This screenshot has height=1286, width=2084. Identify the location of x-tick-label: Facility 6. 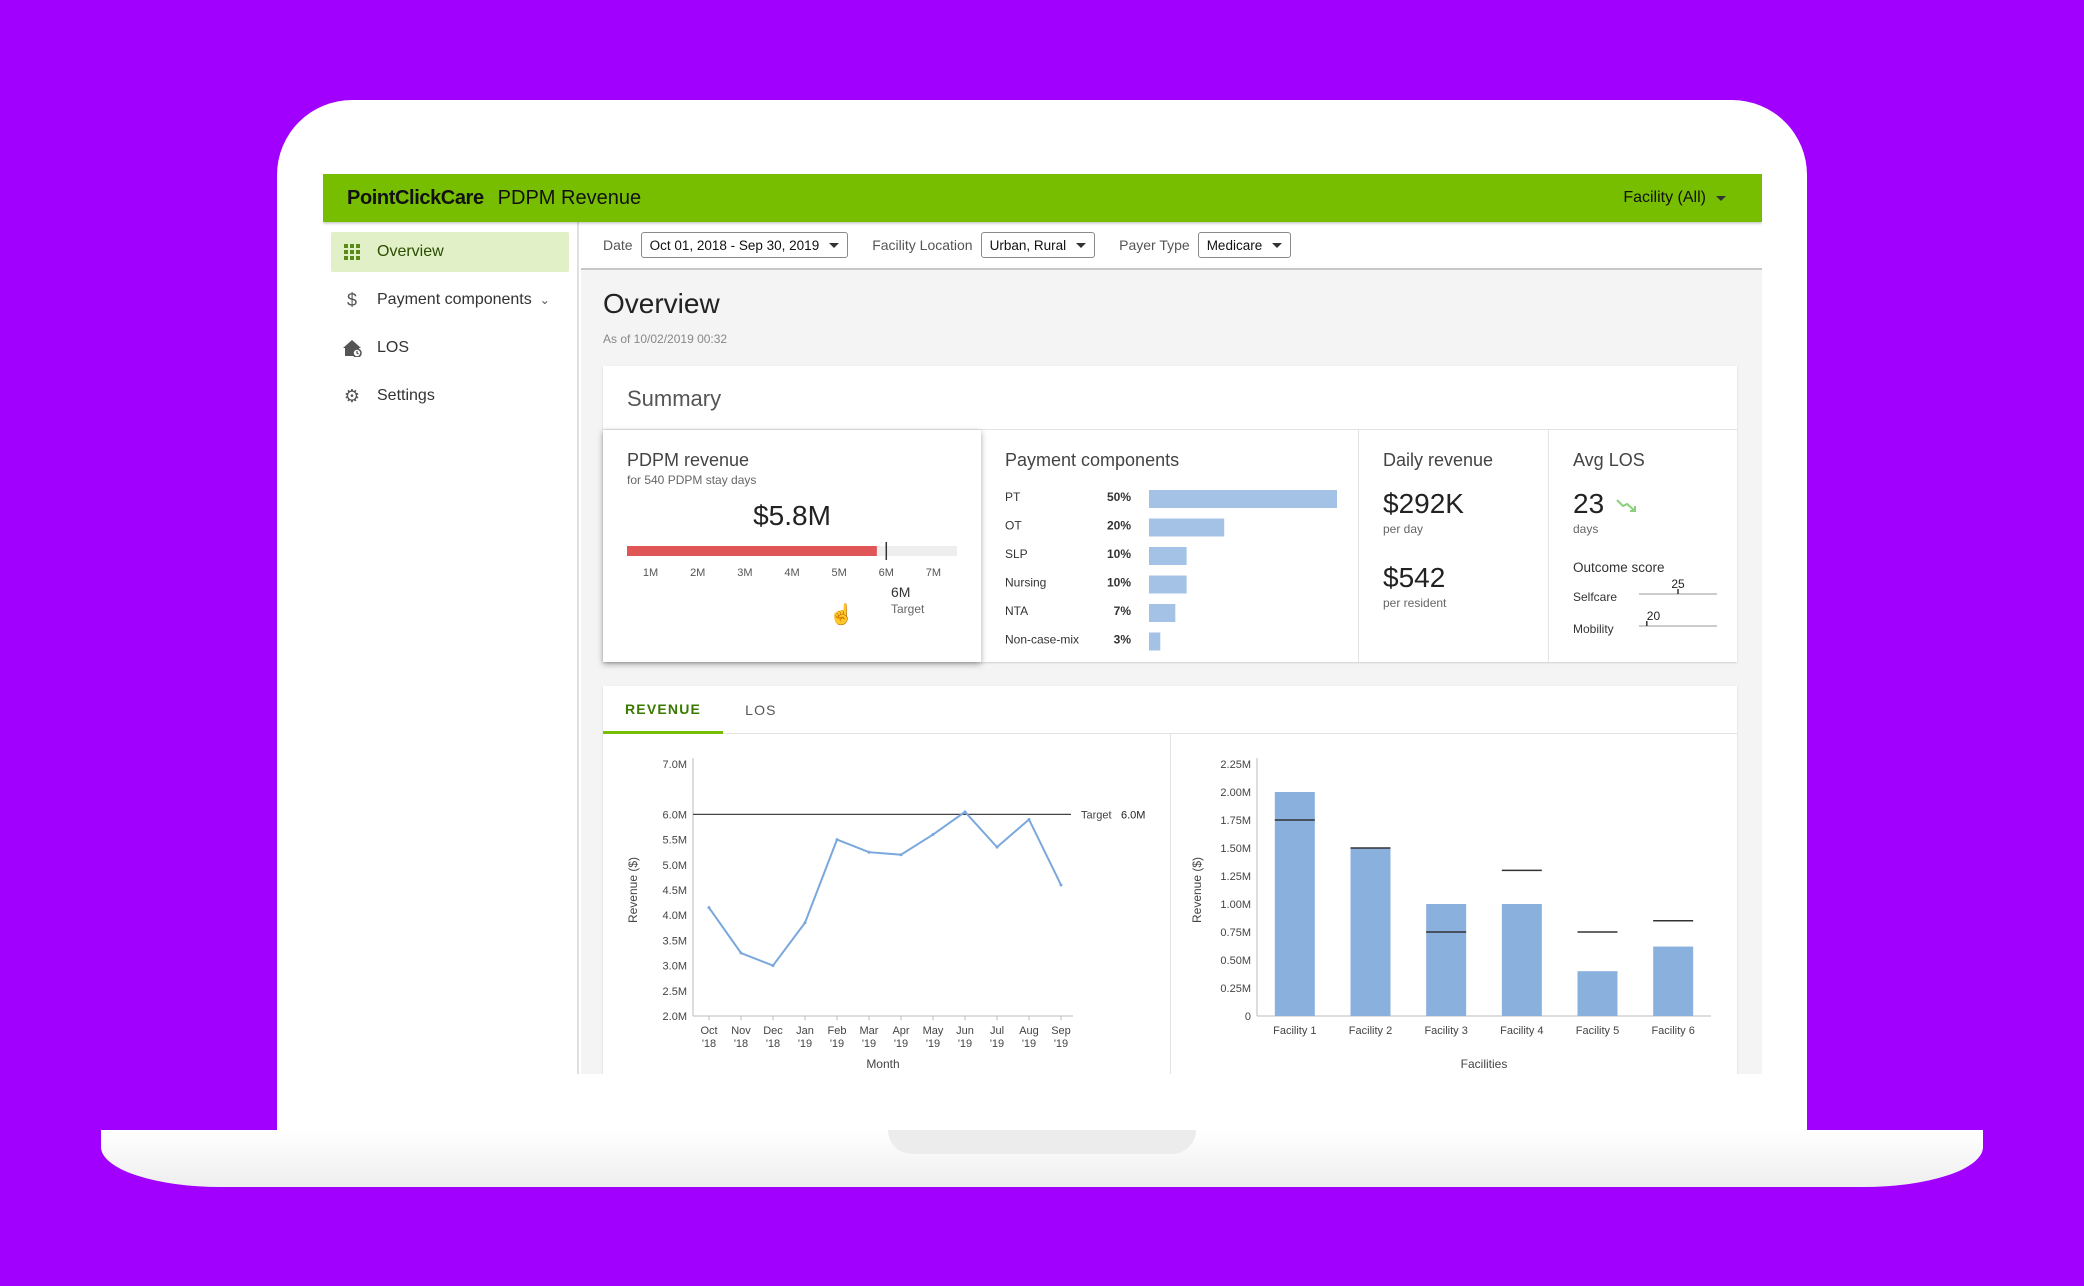
(1672, 1031).